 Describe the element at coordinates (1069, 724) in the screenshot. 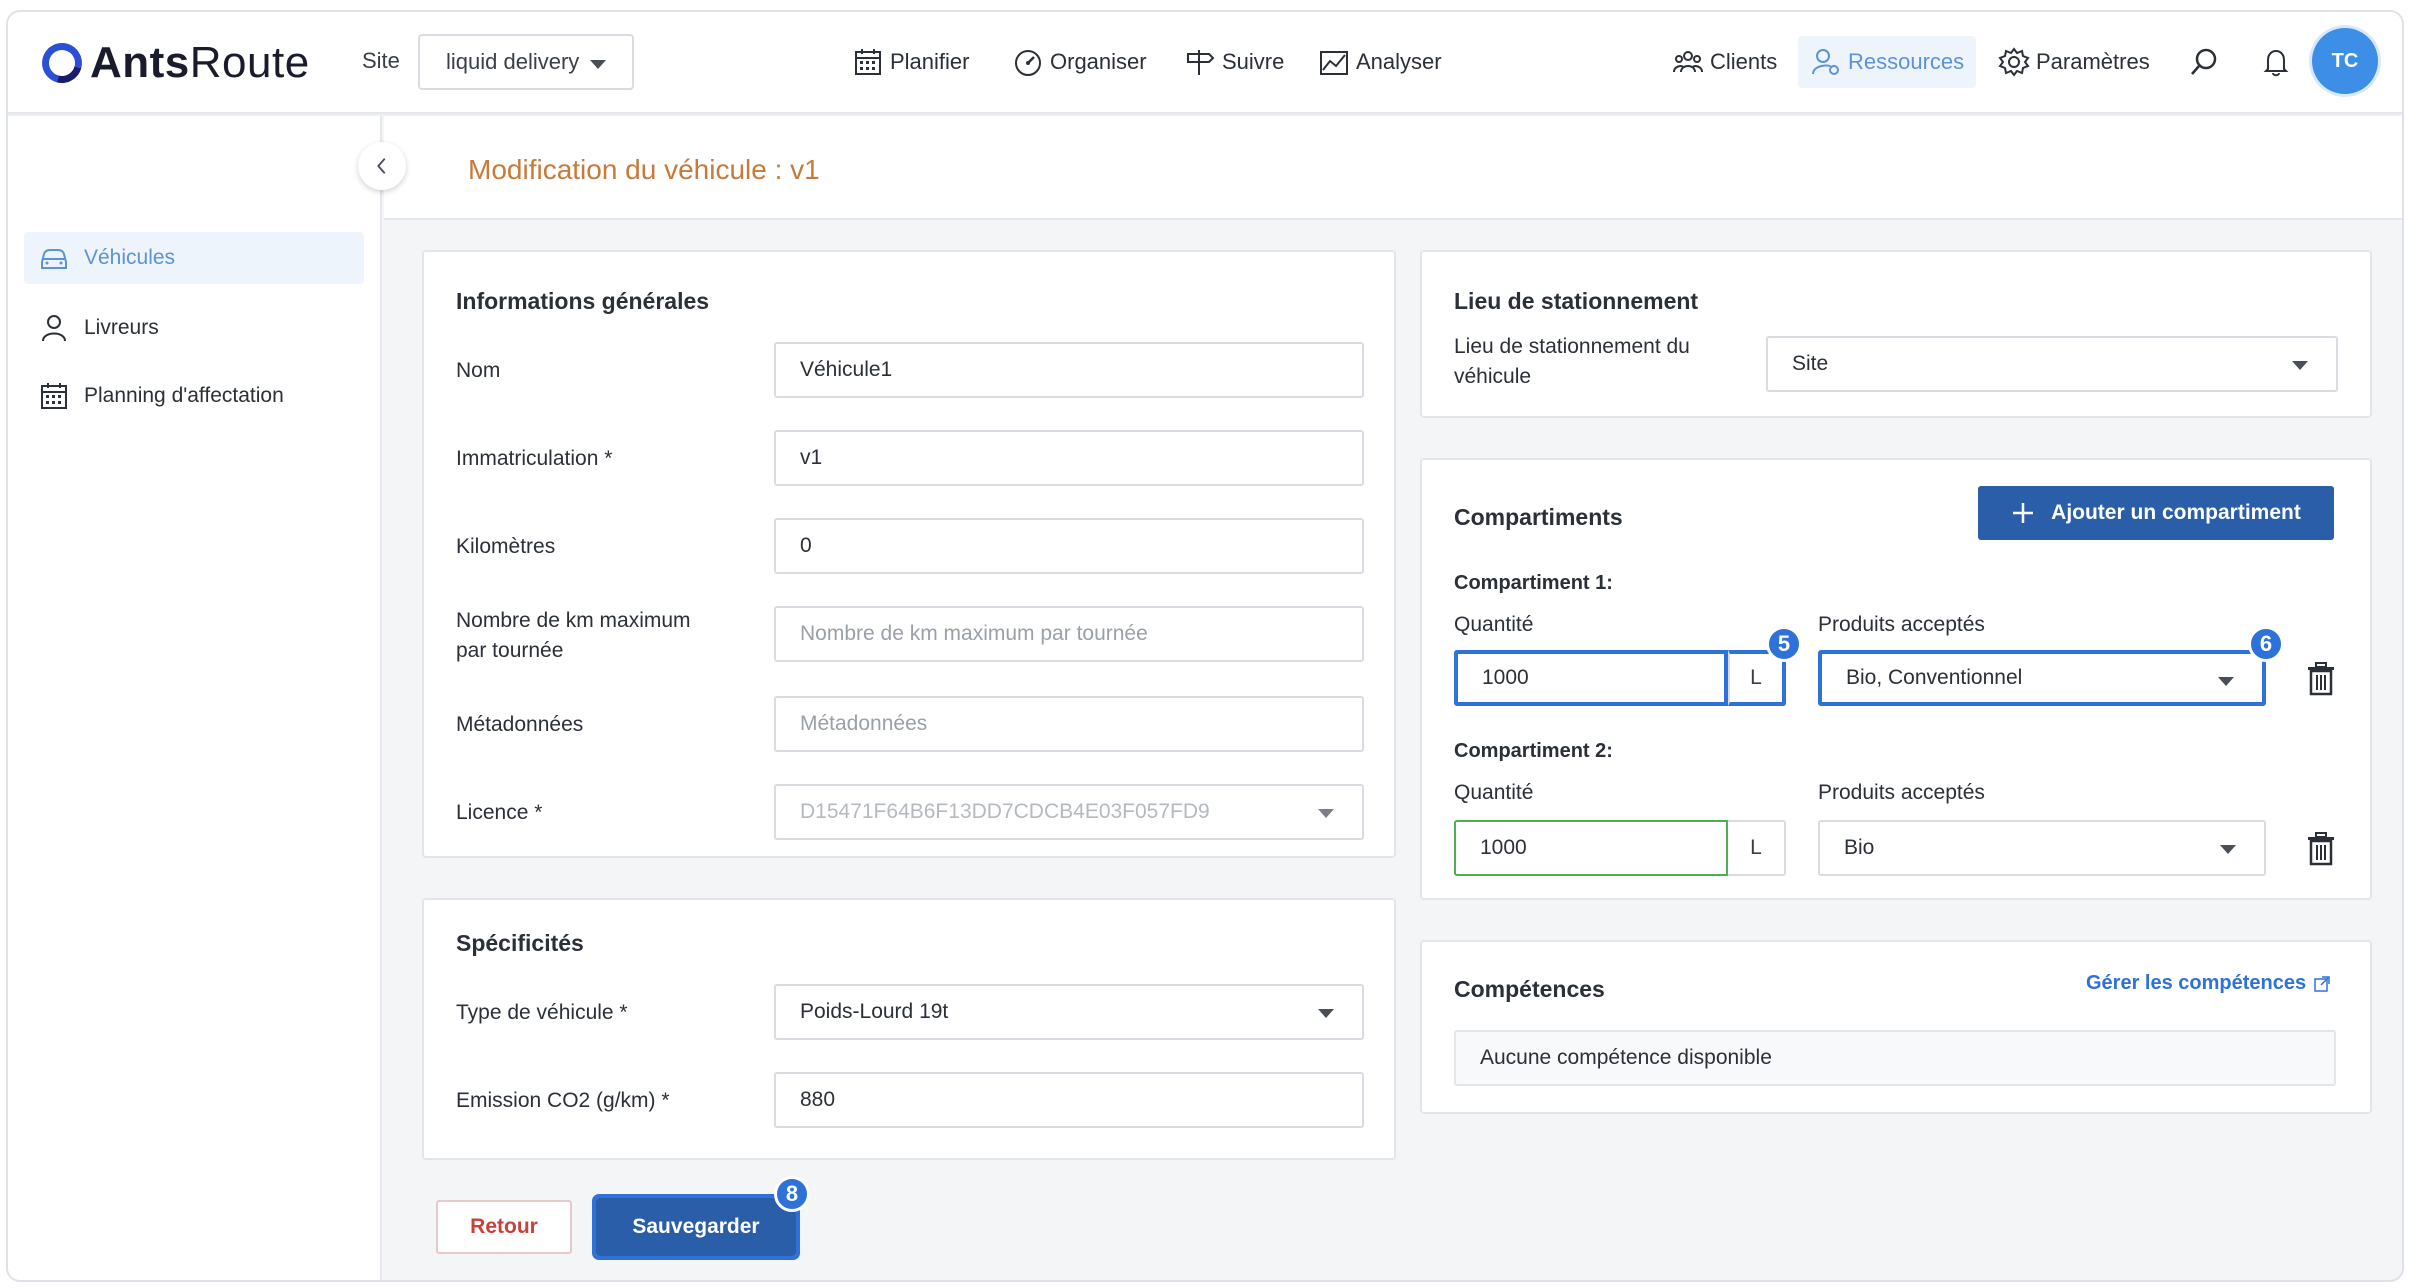

I see `metadonnees-input: Métadonnées` at that location.